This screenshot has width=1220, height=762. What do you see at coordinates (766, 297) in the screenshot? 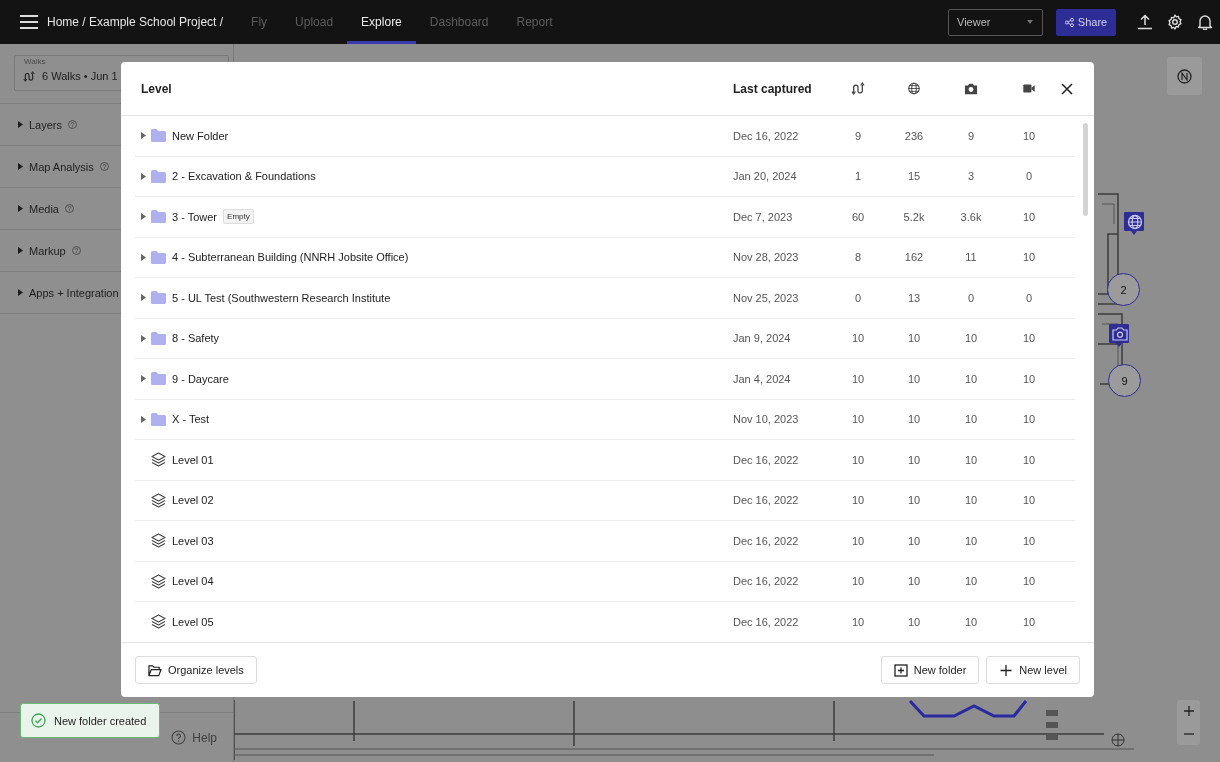
I see `date-cell-text: Nov 25, 2023` at bounding box center [766, 297].